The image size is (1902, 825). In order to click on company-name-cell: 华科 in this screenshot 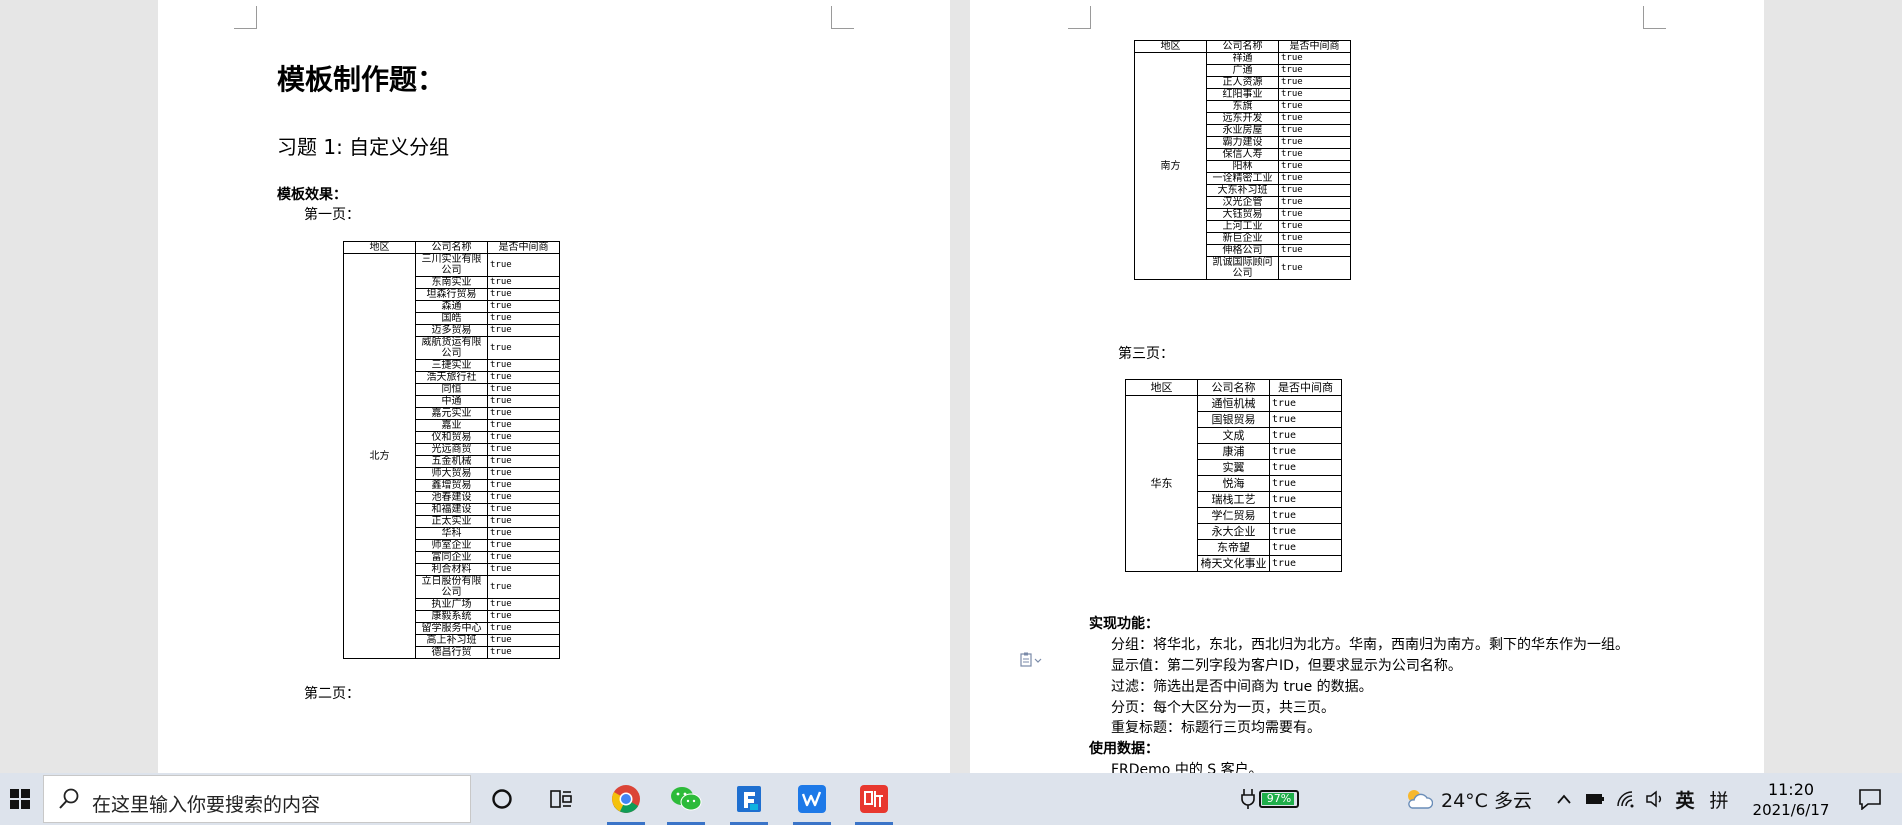, I will do `click(451, 533)`.